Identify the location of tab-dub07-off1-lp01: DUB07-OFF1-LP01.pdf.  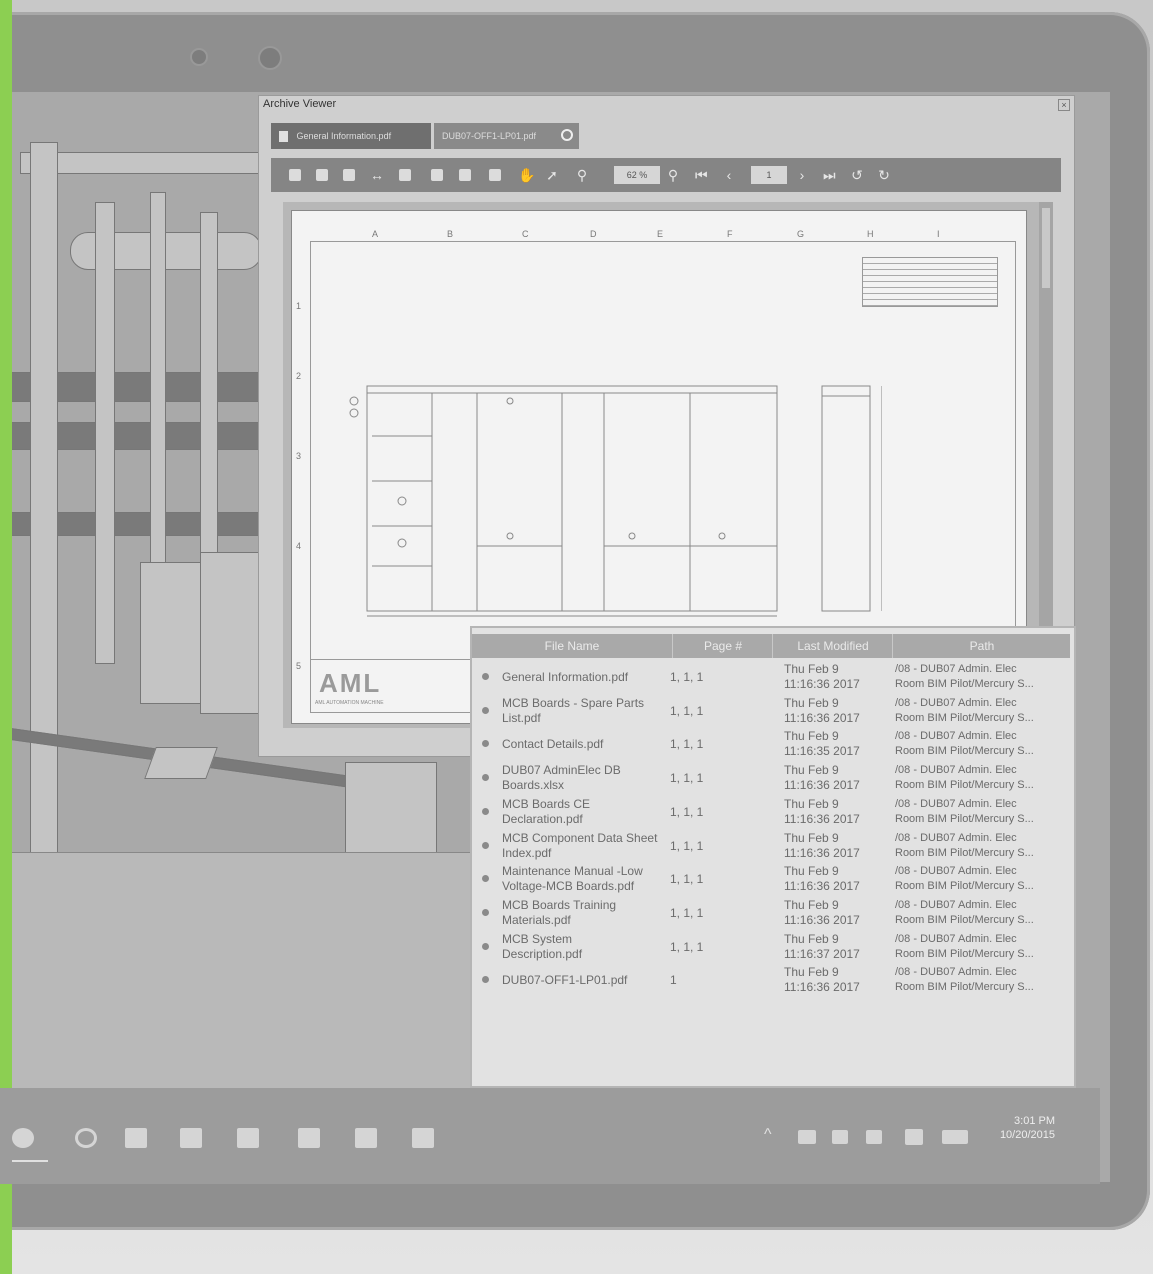
(506, 136).